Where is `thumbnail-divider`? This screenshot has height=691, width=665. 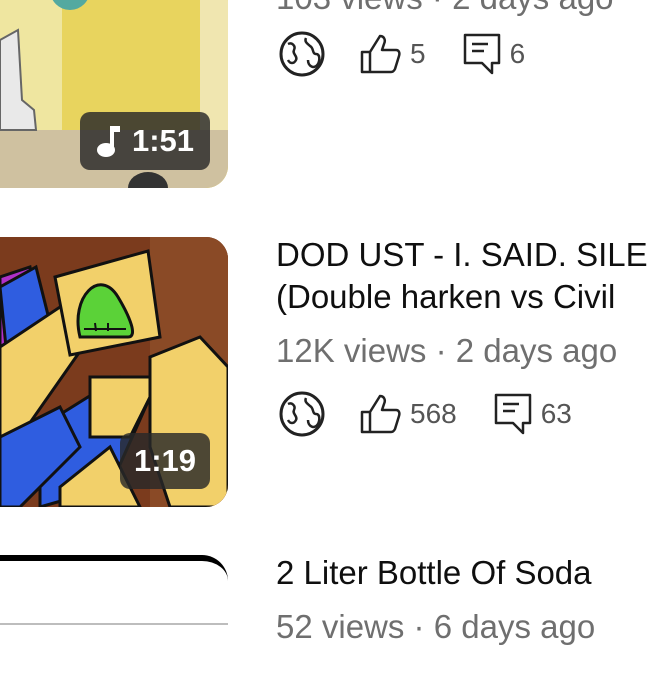 thumbnail-divider is located at coordinates (114, 624).